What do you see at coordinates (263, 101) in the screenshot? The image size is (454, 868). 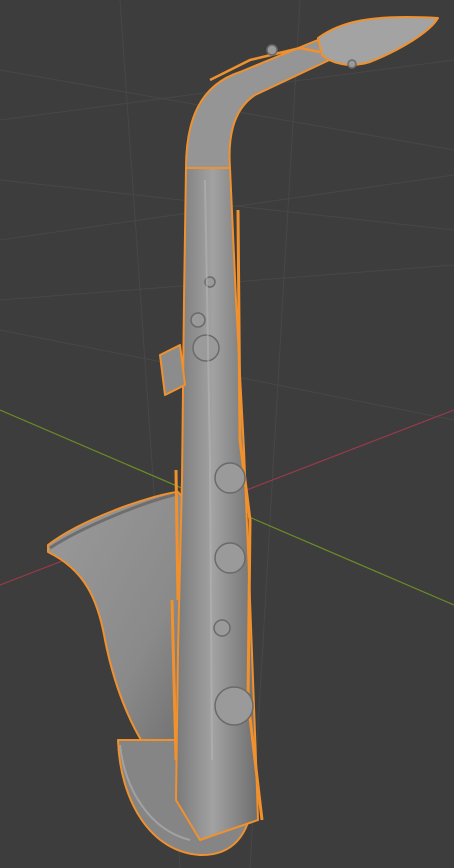 I see `saxophone-neck` at bounding box center [263, 101].